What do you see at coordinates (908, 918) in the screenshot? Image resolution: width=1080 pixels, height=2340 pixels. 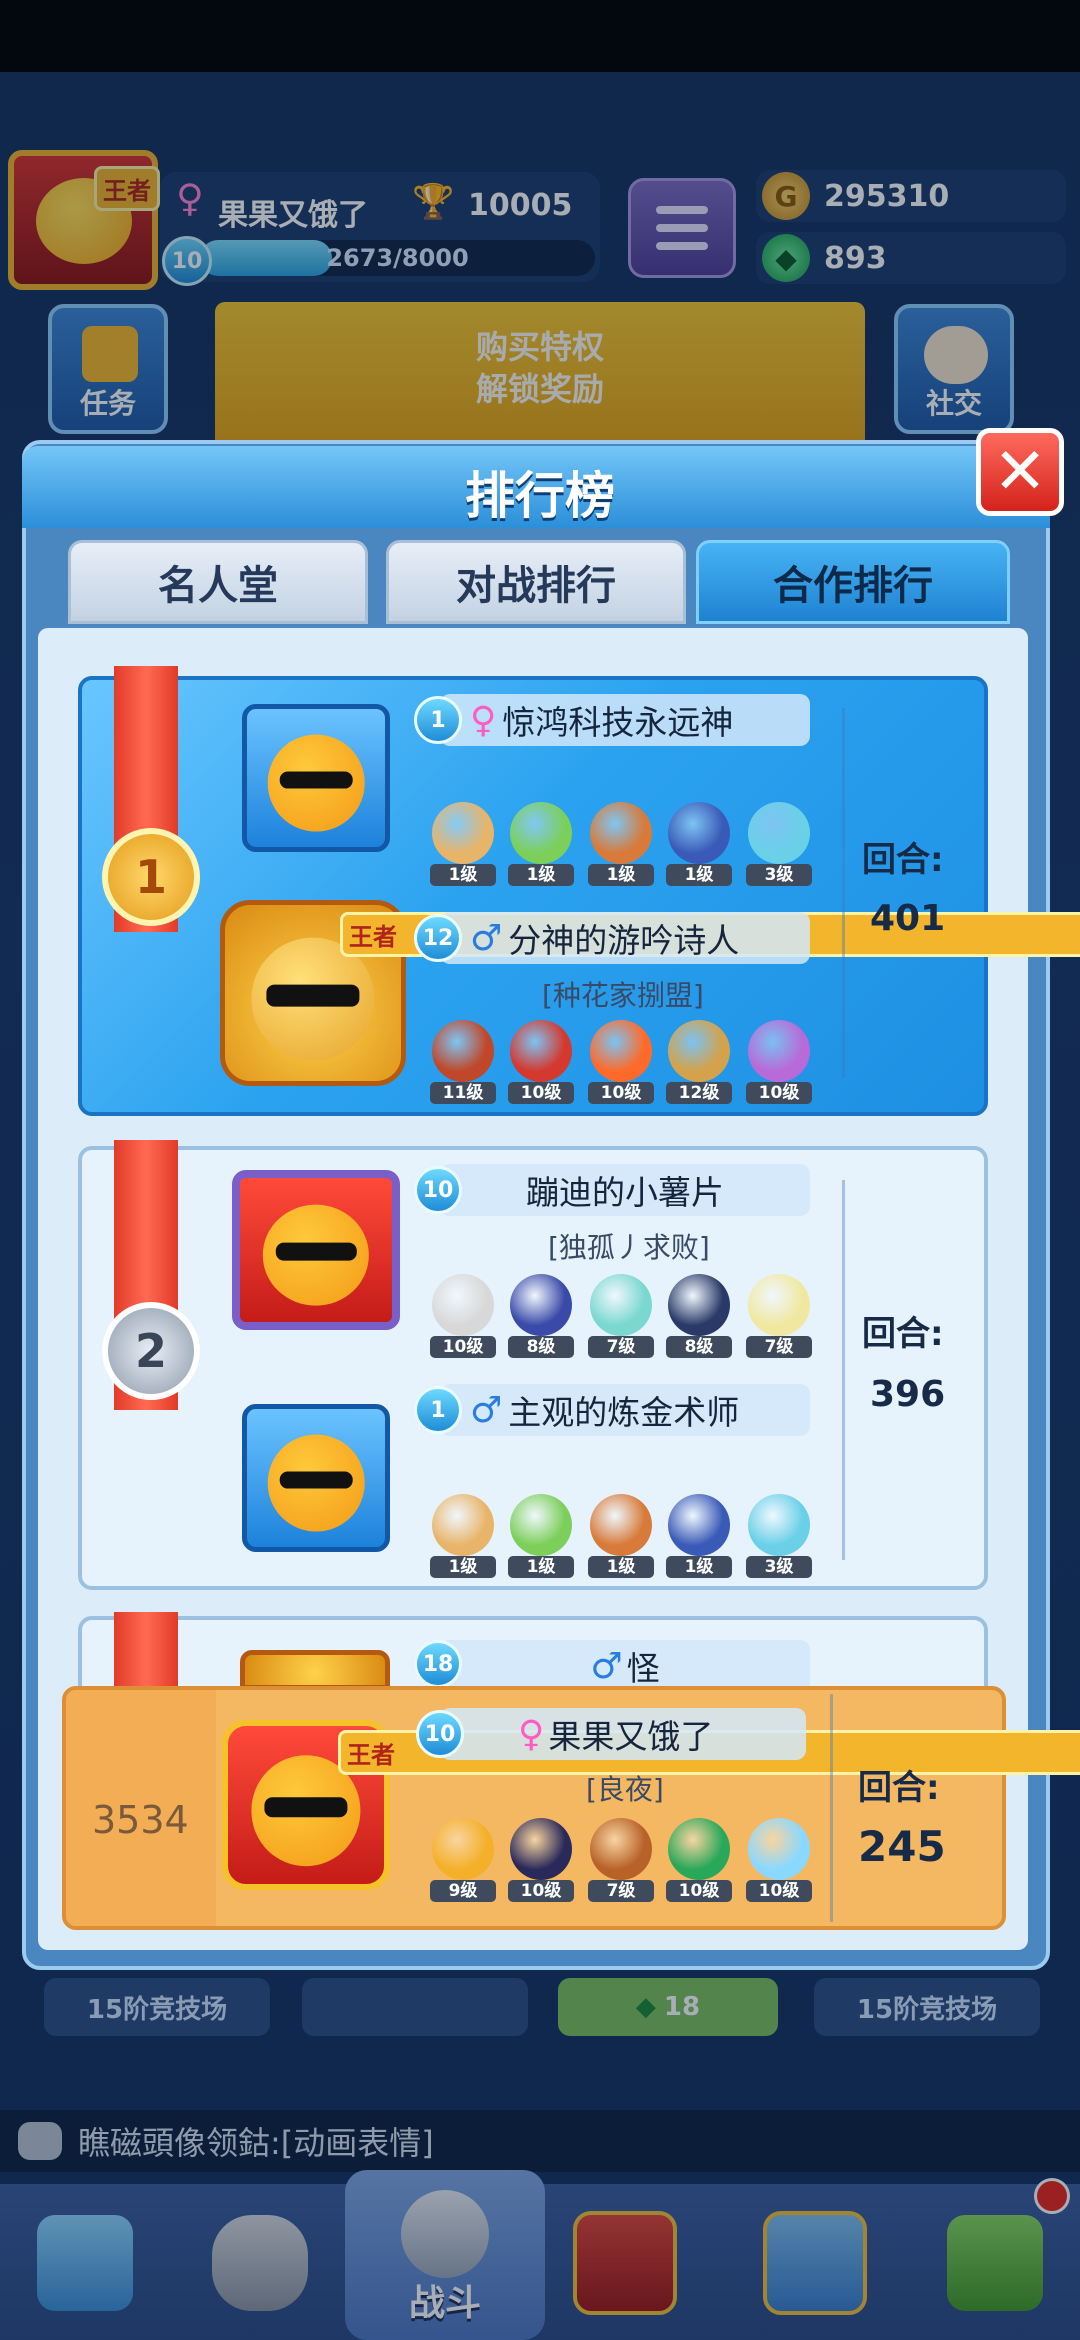 I see `rounds-value: 401` at bounding box center [908, 918].